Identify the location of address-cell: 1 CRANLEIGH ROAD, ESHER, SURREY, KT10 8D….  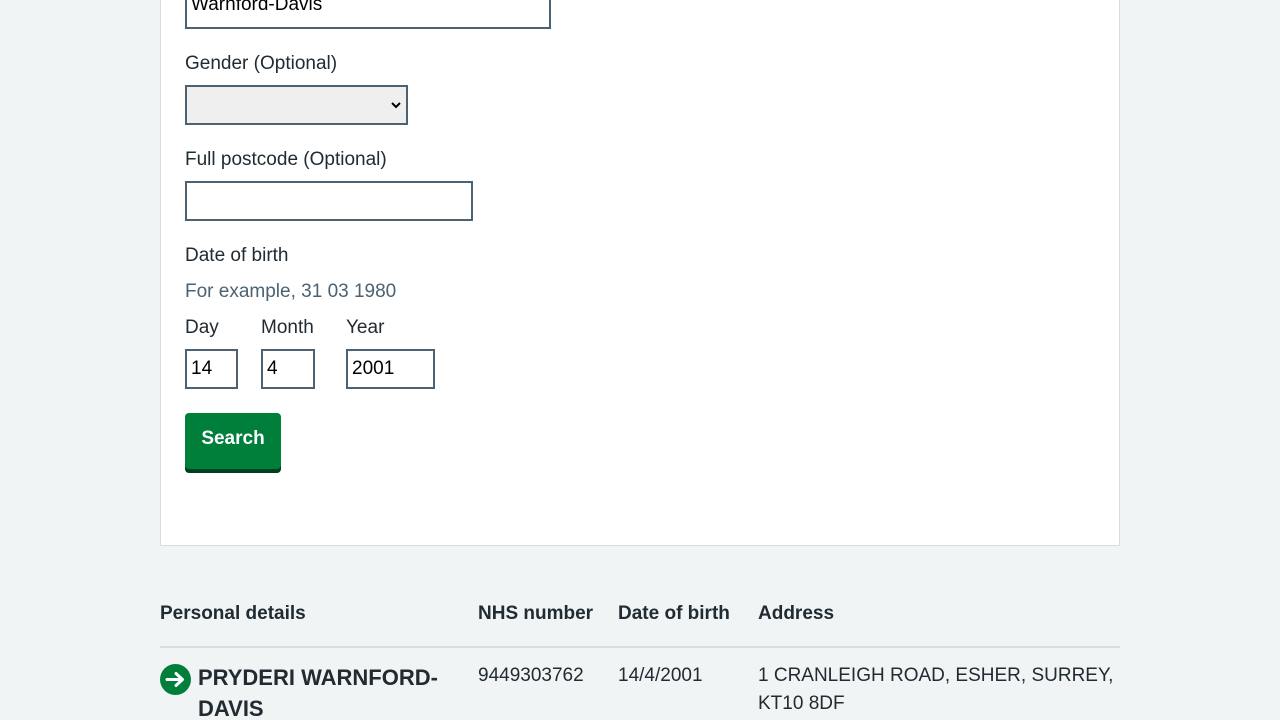
(939, 690).